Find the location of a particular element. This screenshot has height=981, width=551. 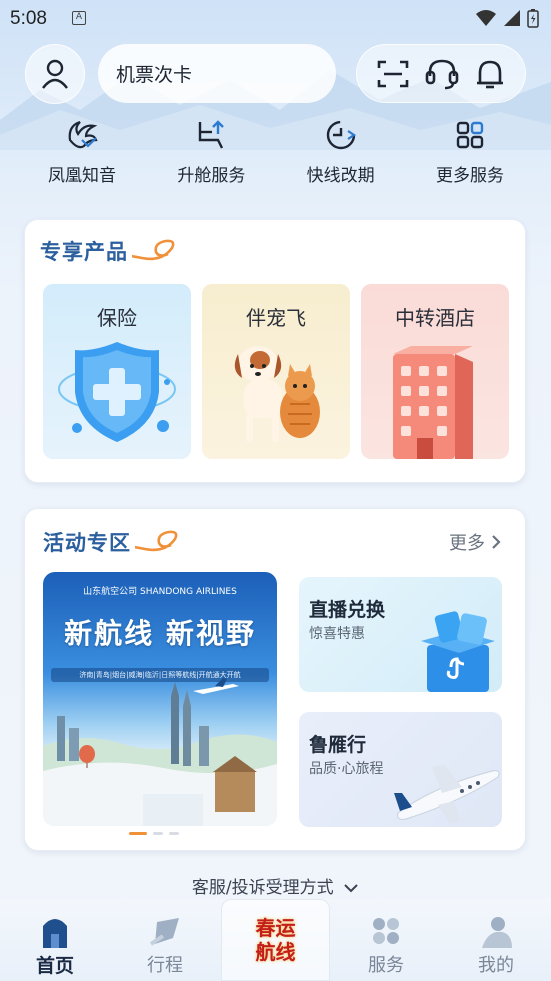

city-skyline-illustration is located at coordinates (160, 752).